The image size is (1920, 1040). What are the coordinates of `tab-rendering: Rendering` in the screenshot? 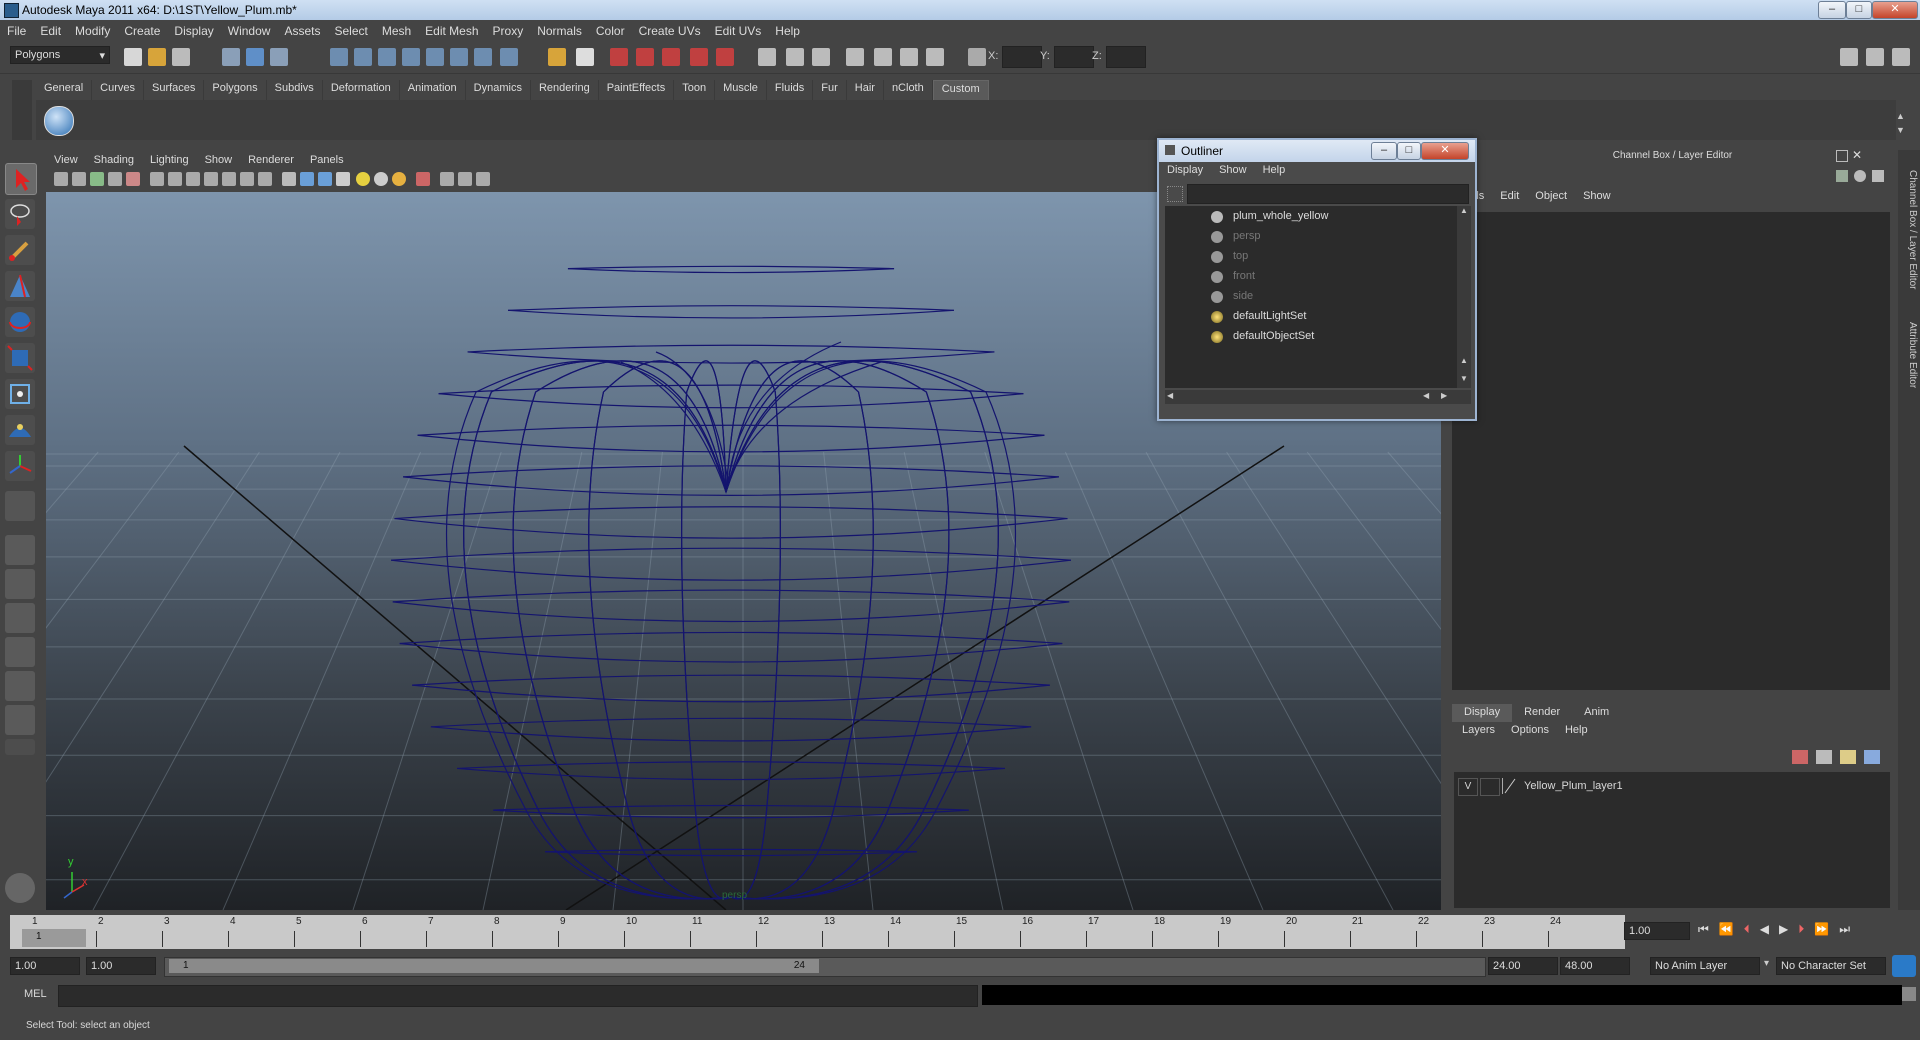 It's located at (565, 90).